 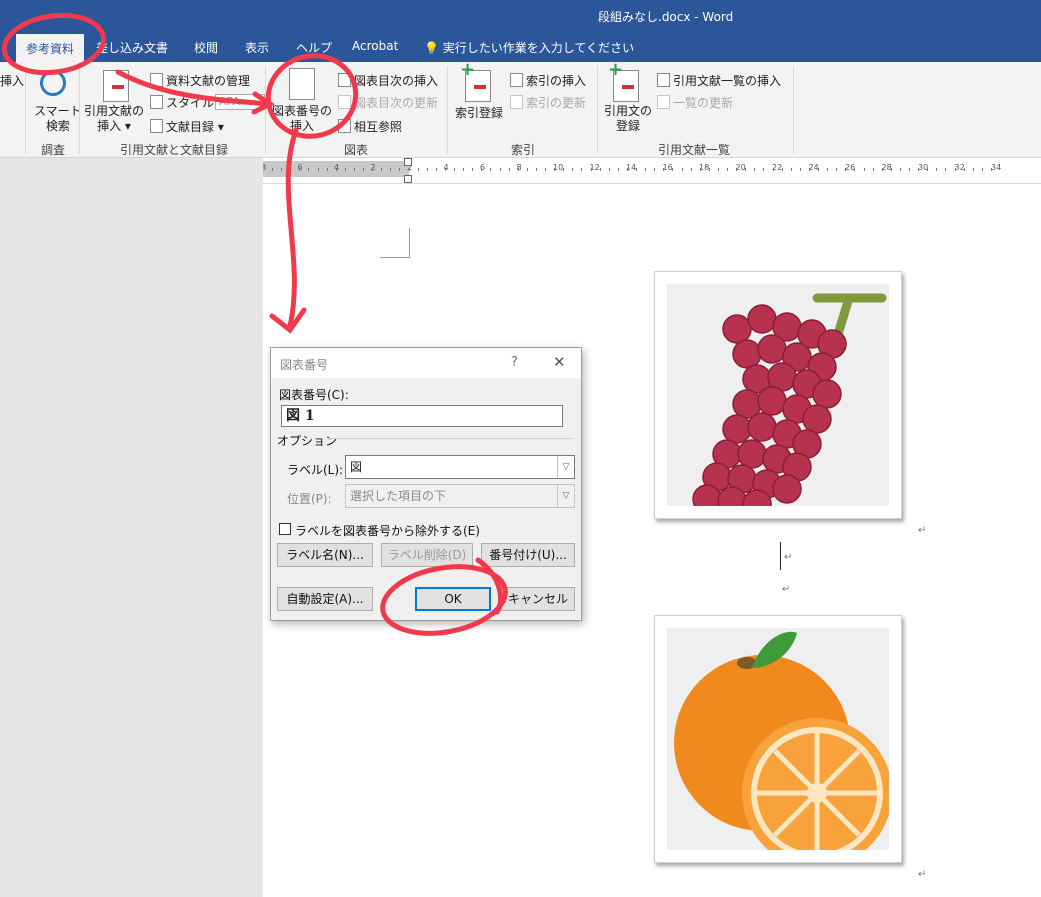 I want to click on ok-button: OK, so click(x=453, y=599).